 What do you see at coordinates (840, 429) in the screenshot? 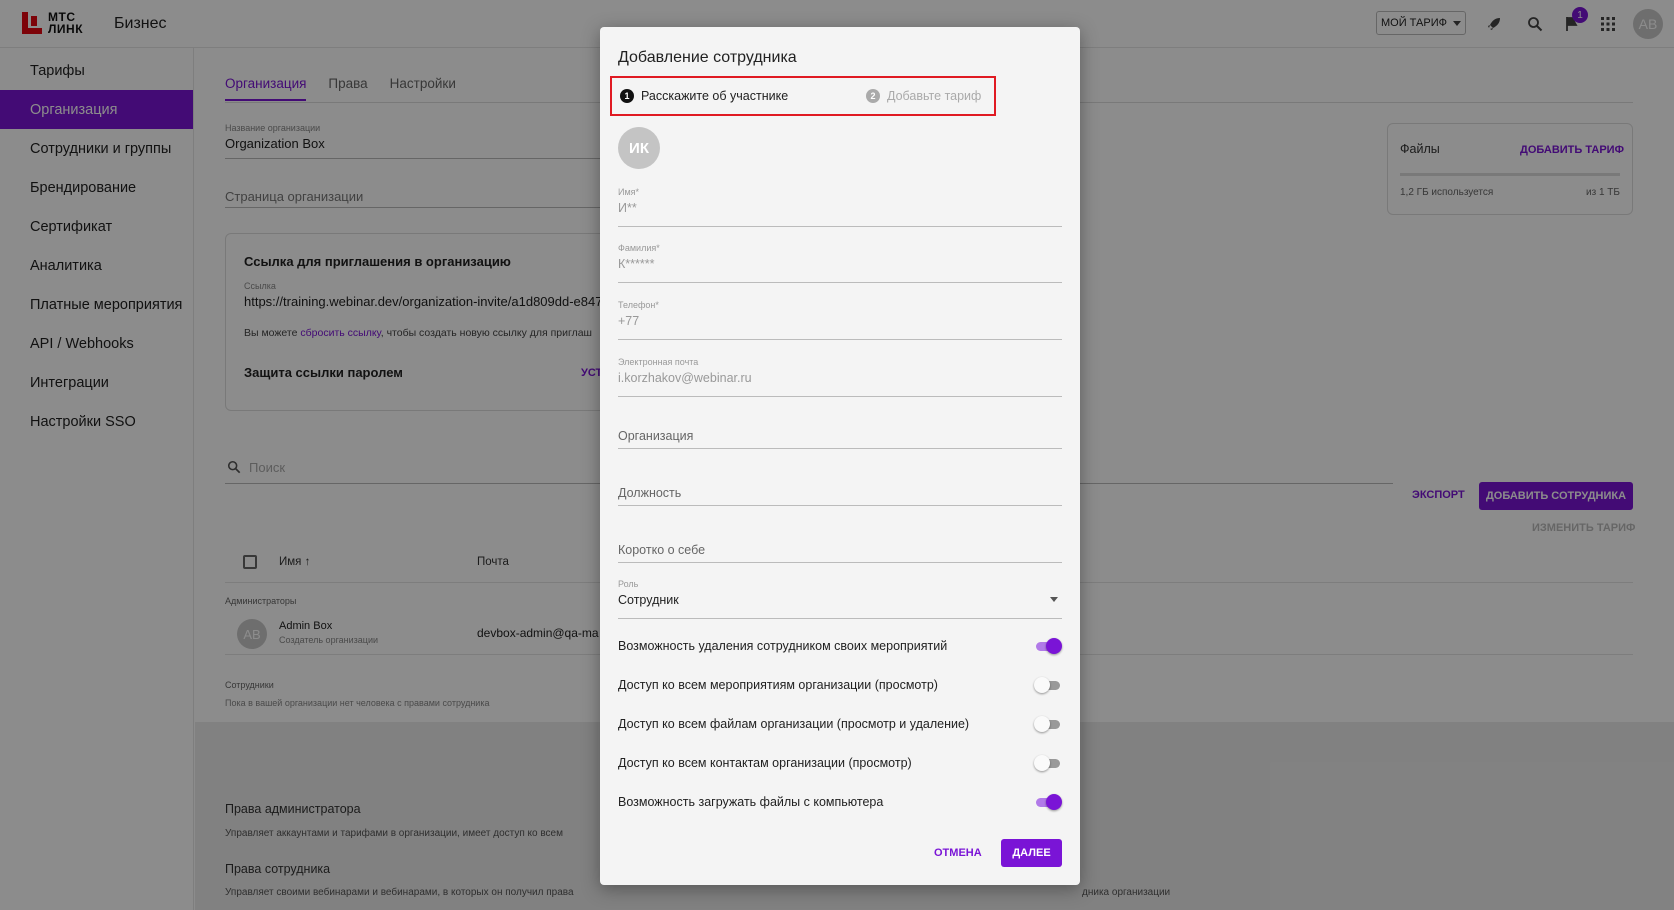
I see `organization-field: Организация` at bounding box center [840, 429].